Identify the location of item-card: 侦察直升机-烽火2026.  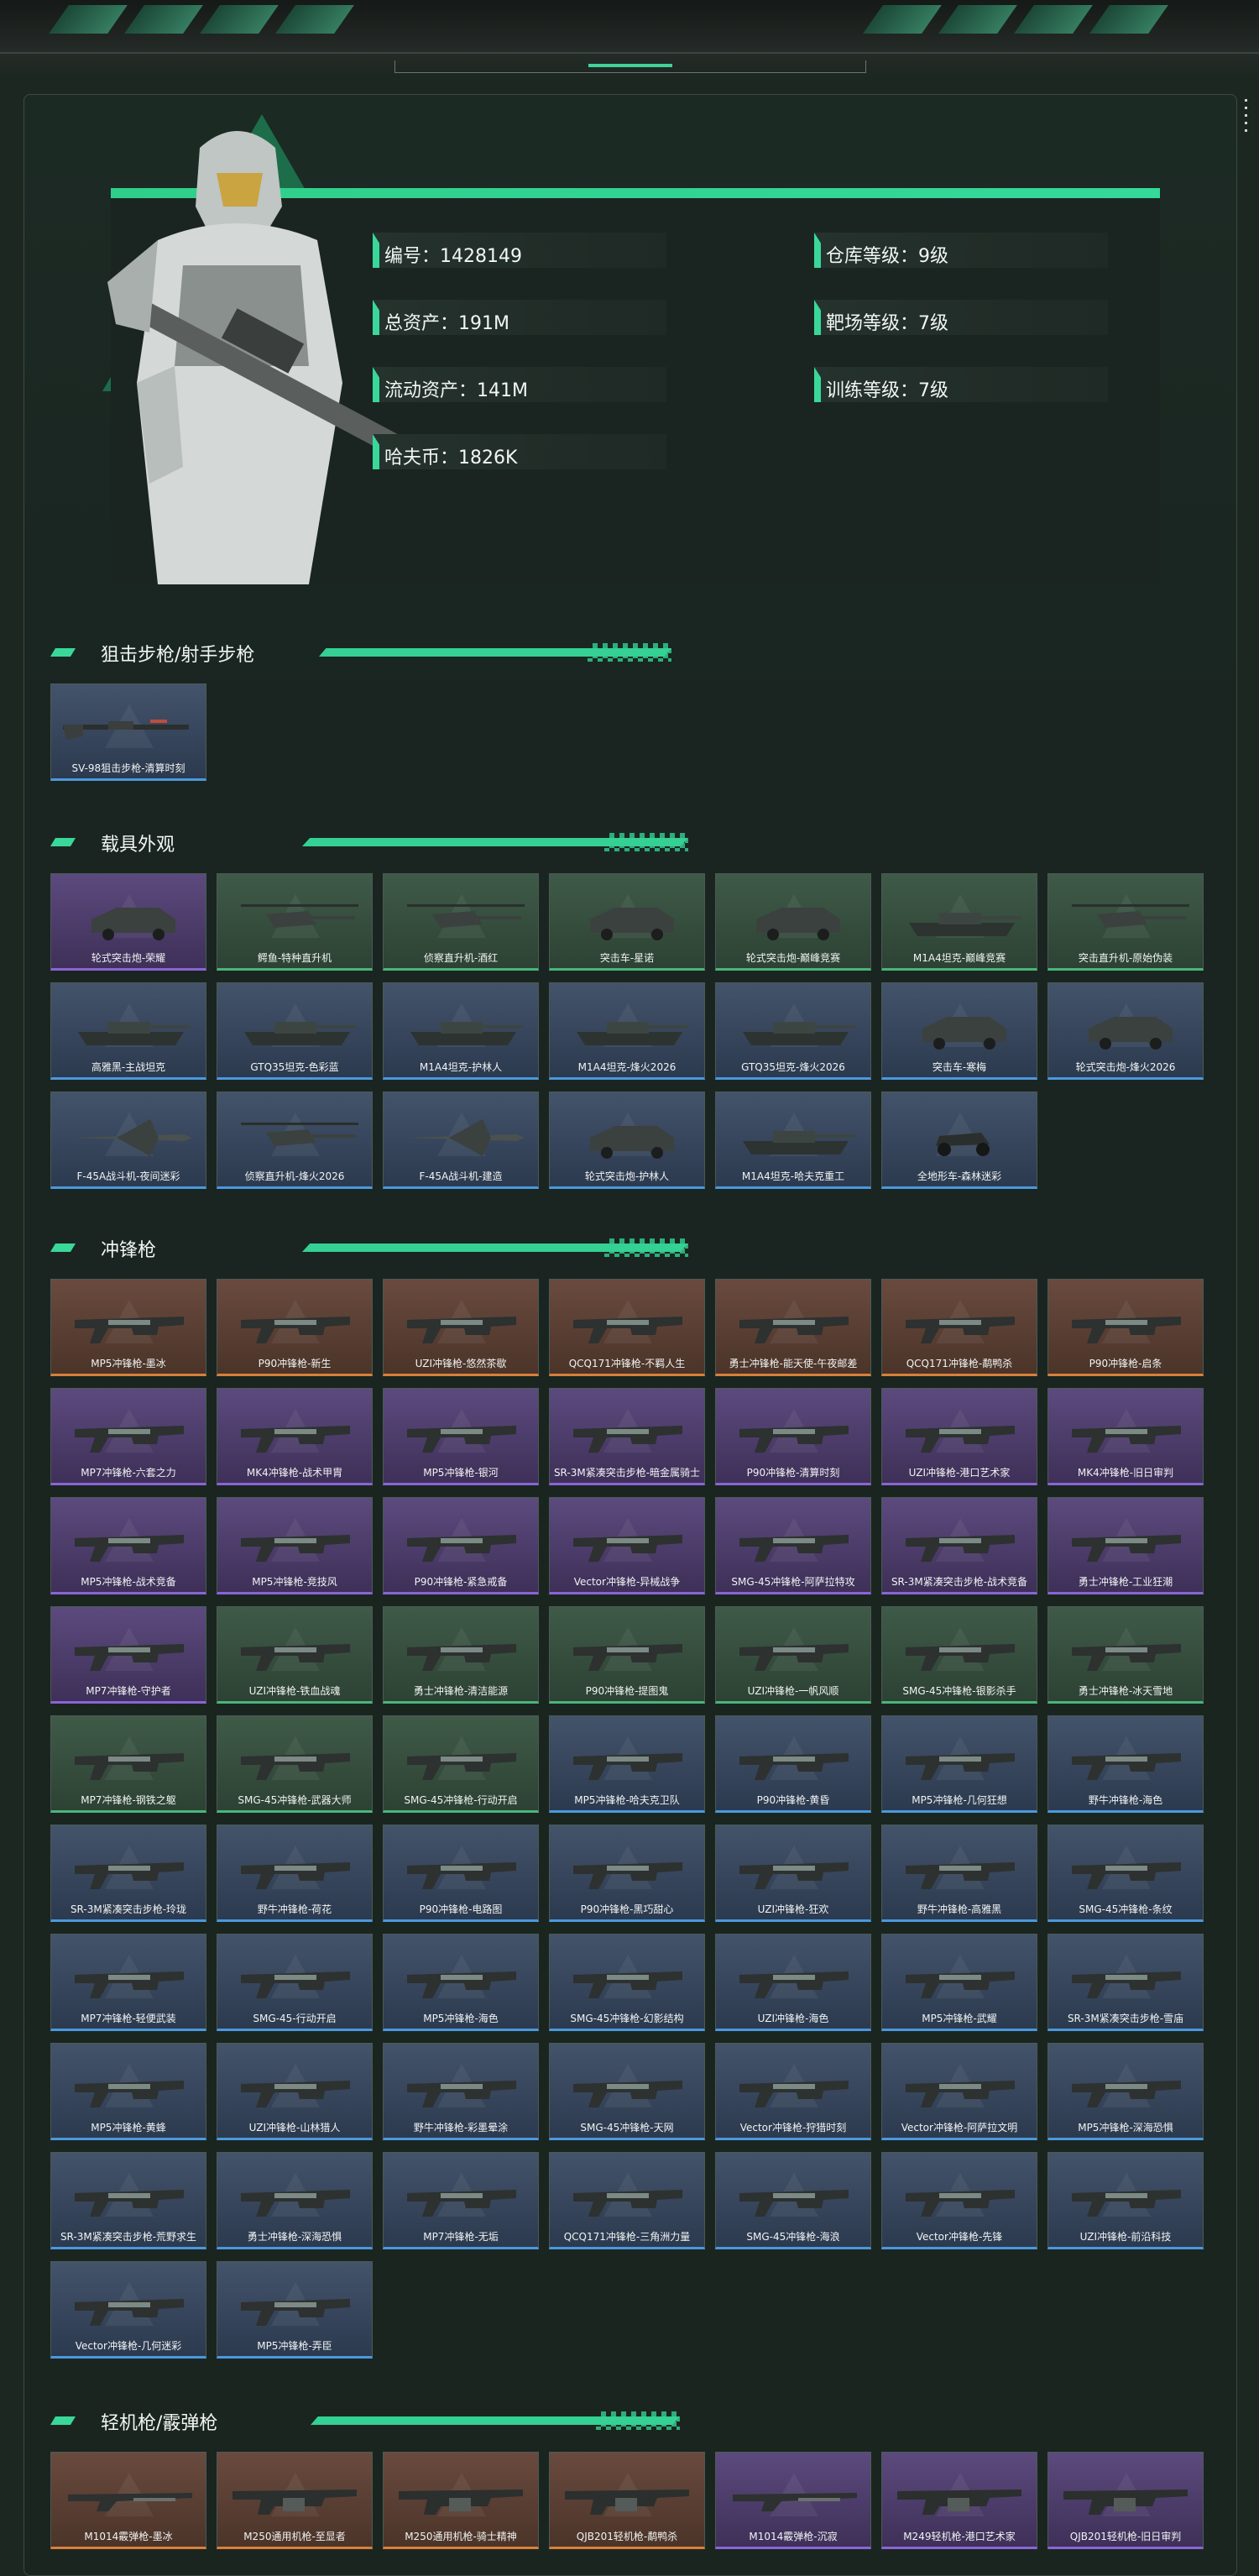
(295, 1140).